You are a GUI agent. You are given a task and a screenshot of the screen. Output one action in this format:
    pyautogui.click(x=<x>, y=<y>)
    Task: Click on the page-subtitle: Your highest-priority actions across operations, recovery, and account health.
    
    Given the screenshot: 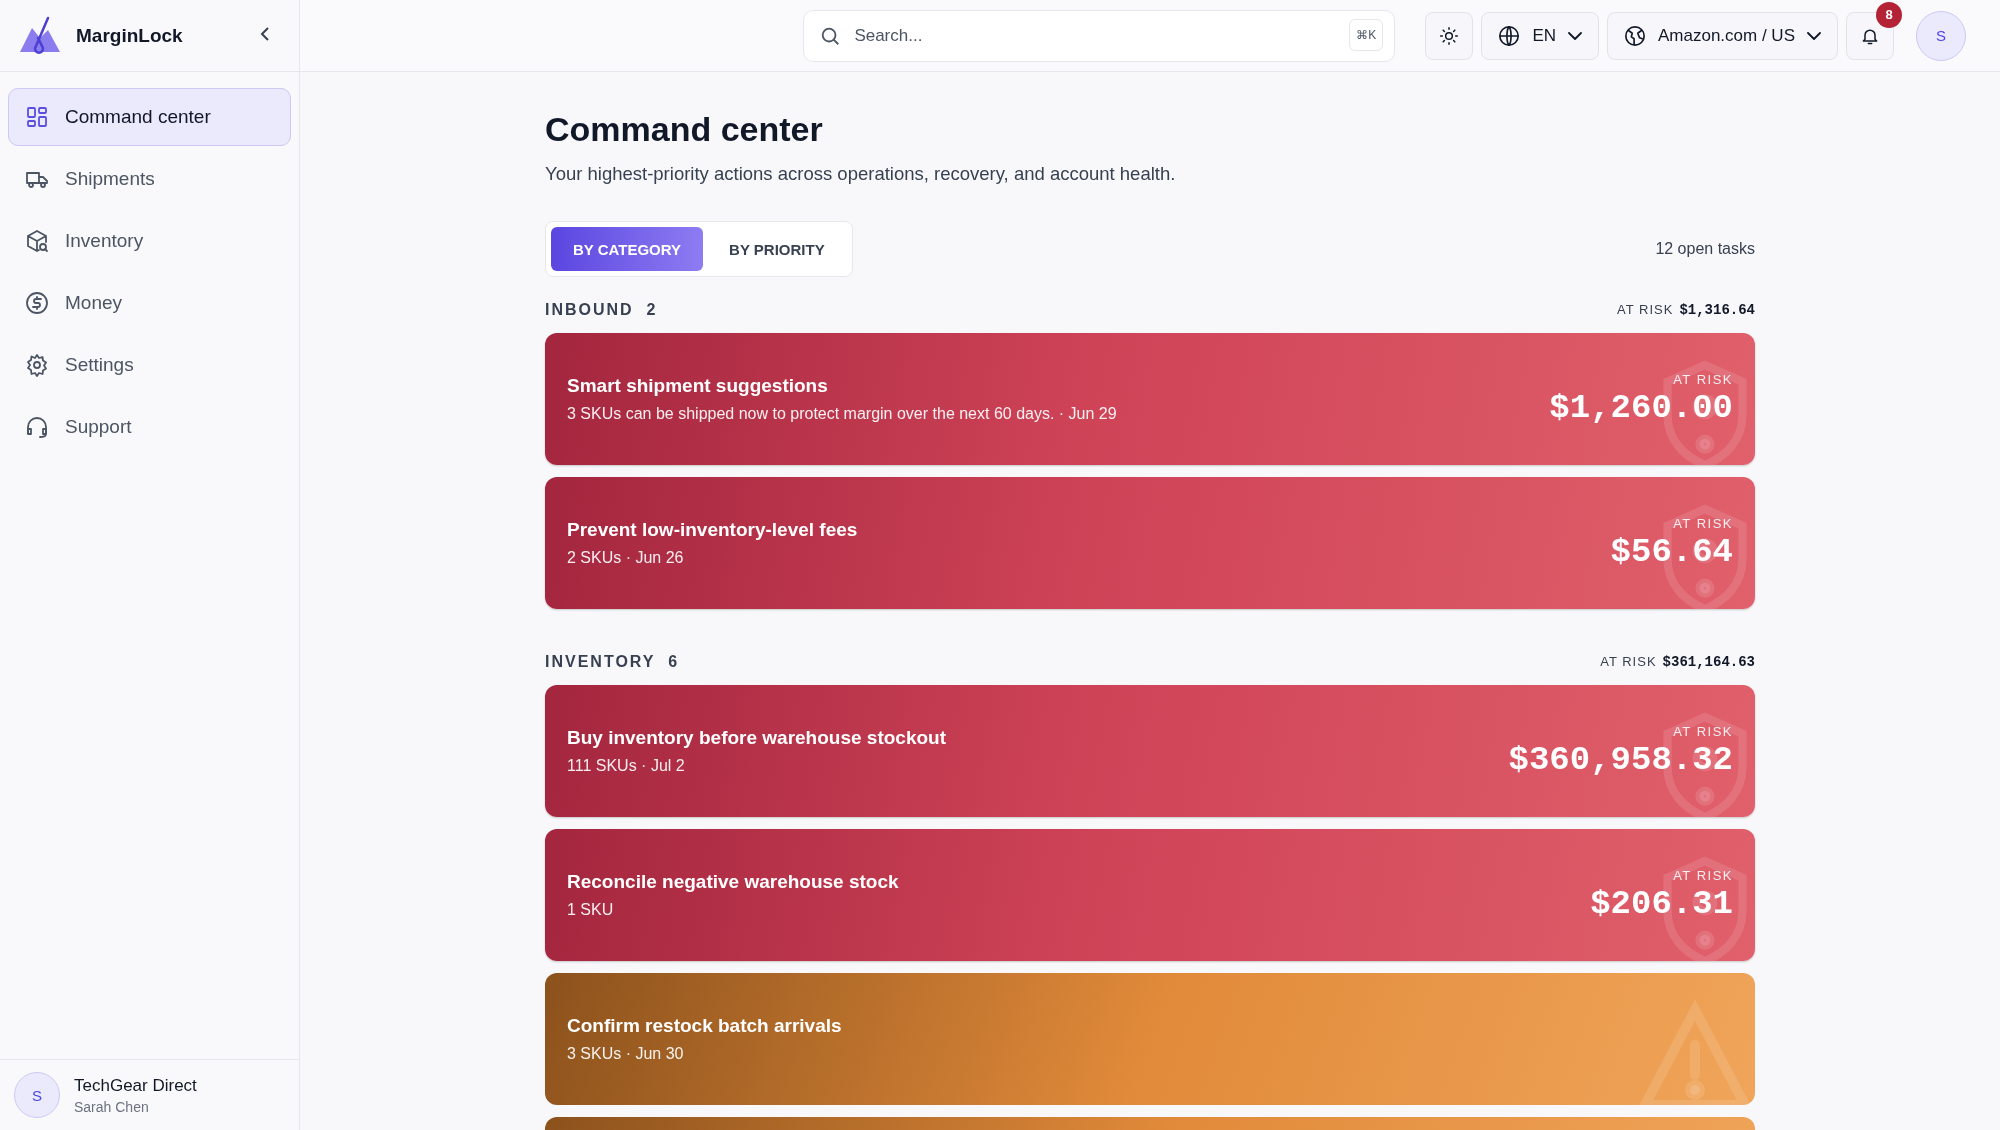 What is the action you would take?
    pyautogui.click(x=861, y=174)
    